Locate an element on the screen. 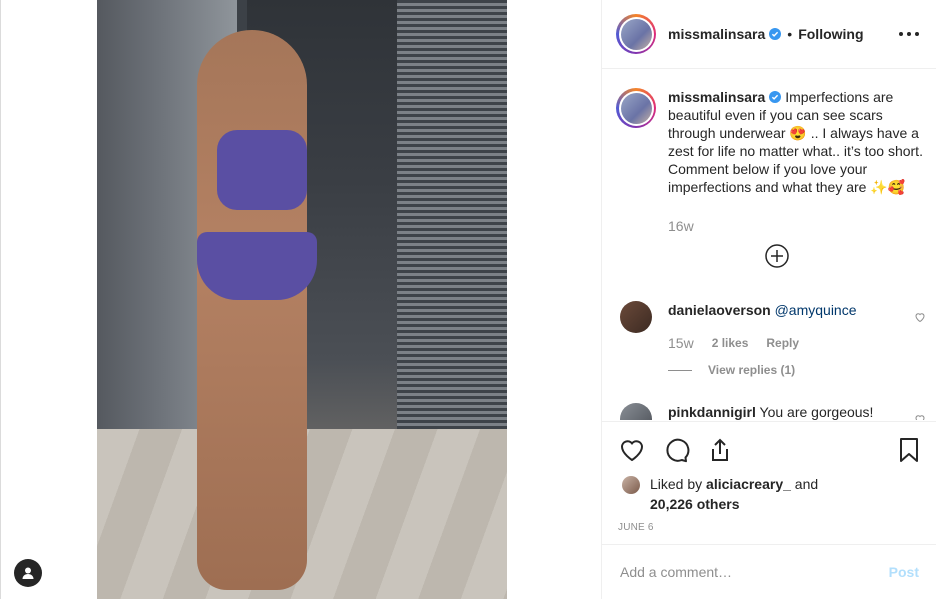 The height and width of the screenshot is (599, 936). following-button: Following is located at coordinates (830, 34).